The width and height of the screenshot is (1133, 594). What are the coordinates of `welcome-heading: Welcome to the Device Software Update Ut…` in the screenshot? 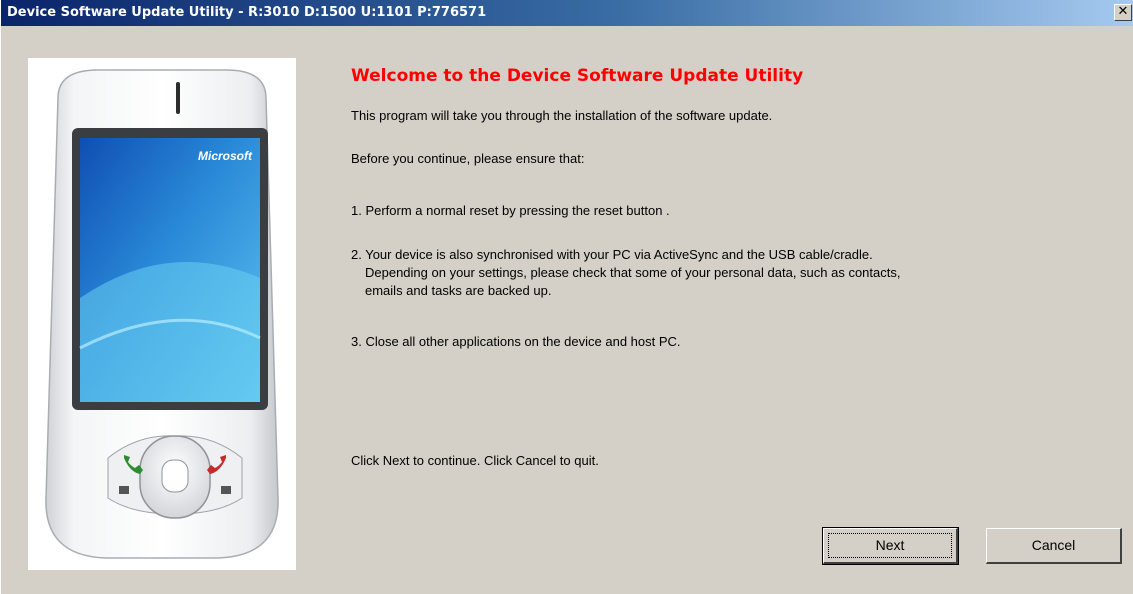 It's located at (577, 76).